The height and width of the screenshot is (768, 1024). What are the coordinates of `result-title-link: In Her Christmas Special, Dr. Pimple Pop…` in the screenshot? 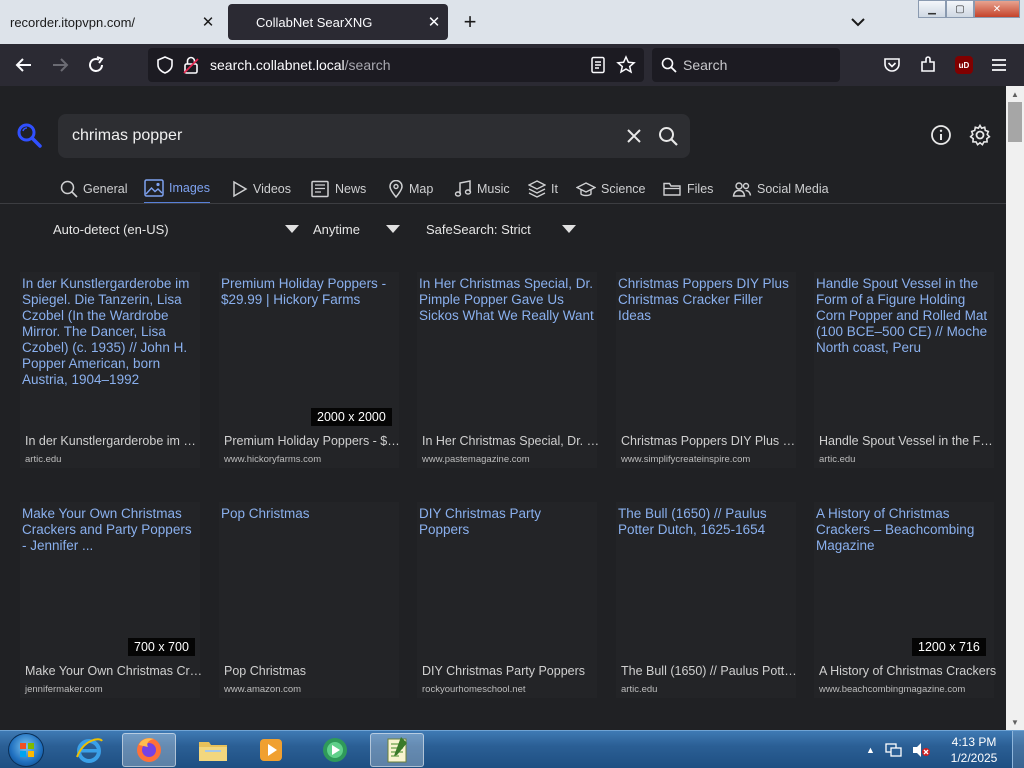 It's located at (507, 300).